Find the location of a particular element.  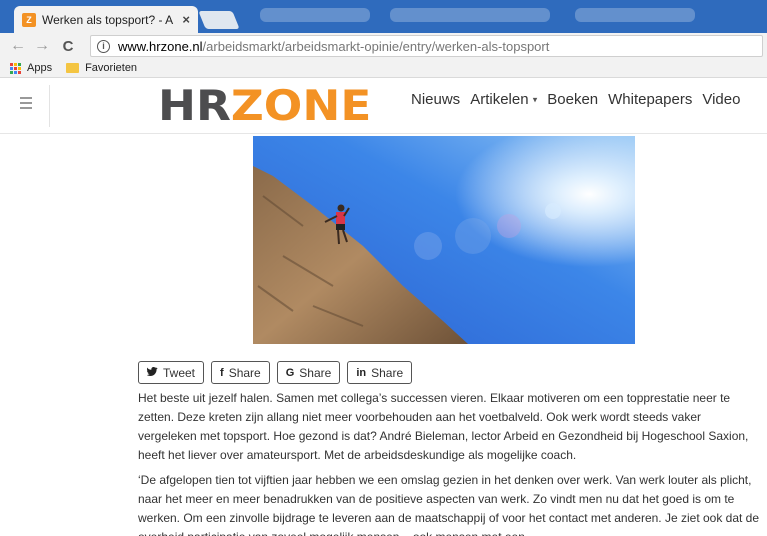

apps-grid-icon is located at coordinates (15, 68).